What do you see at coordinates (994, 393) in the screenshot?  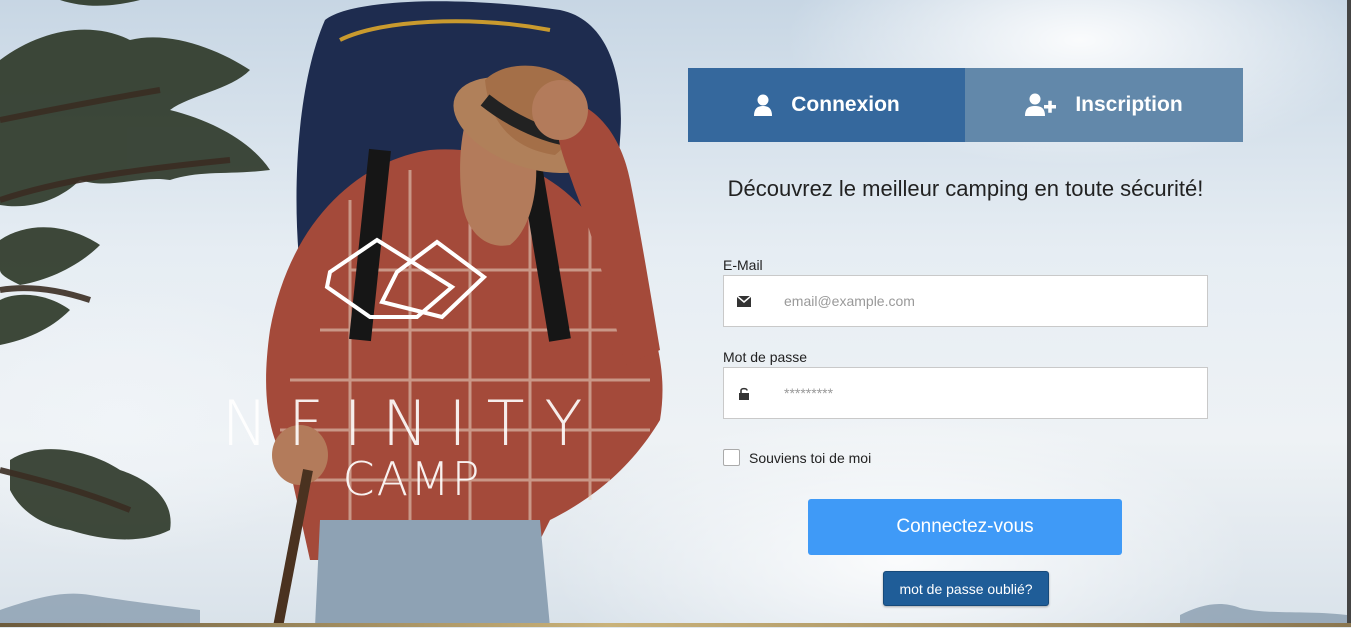 I see `password-input` at bounding box center [994, 393].